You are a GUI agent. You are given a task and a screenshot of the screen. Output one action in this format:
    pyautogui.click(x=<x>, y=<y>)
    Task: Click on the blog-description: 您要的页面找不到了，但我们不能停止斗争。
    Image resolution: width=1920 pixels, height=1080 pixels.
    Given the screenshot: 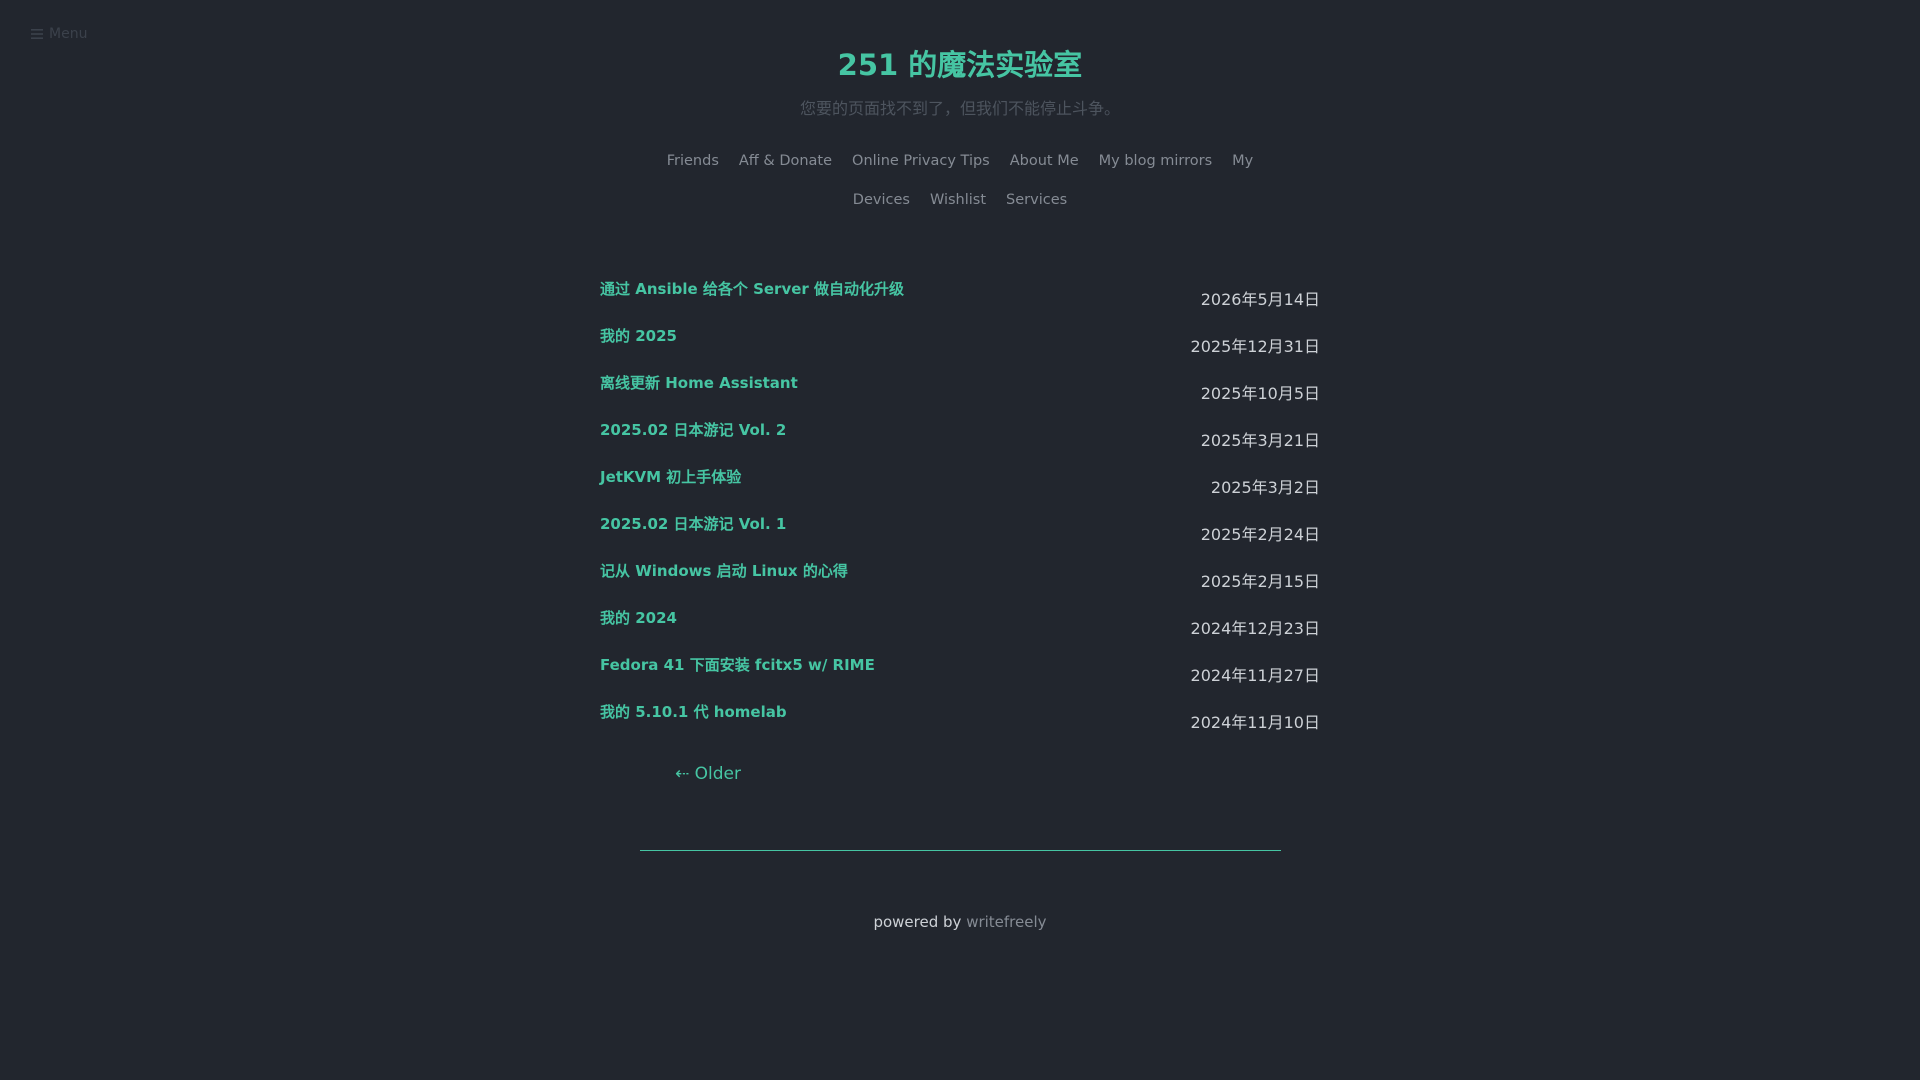 What is the action you would take?
    pyautogui.click(x=959, y=108)
    